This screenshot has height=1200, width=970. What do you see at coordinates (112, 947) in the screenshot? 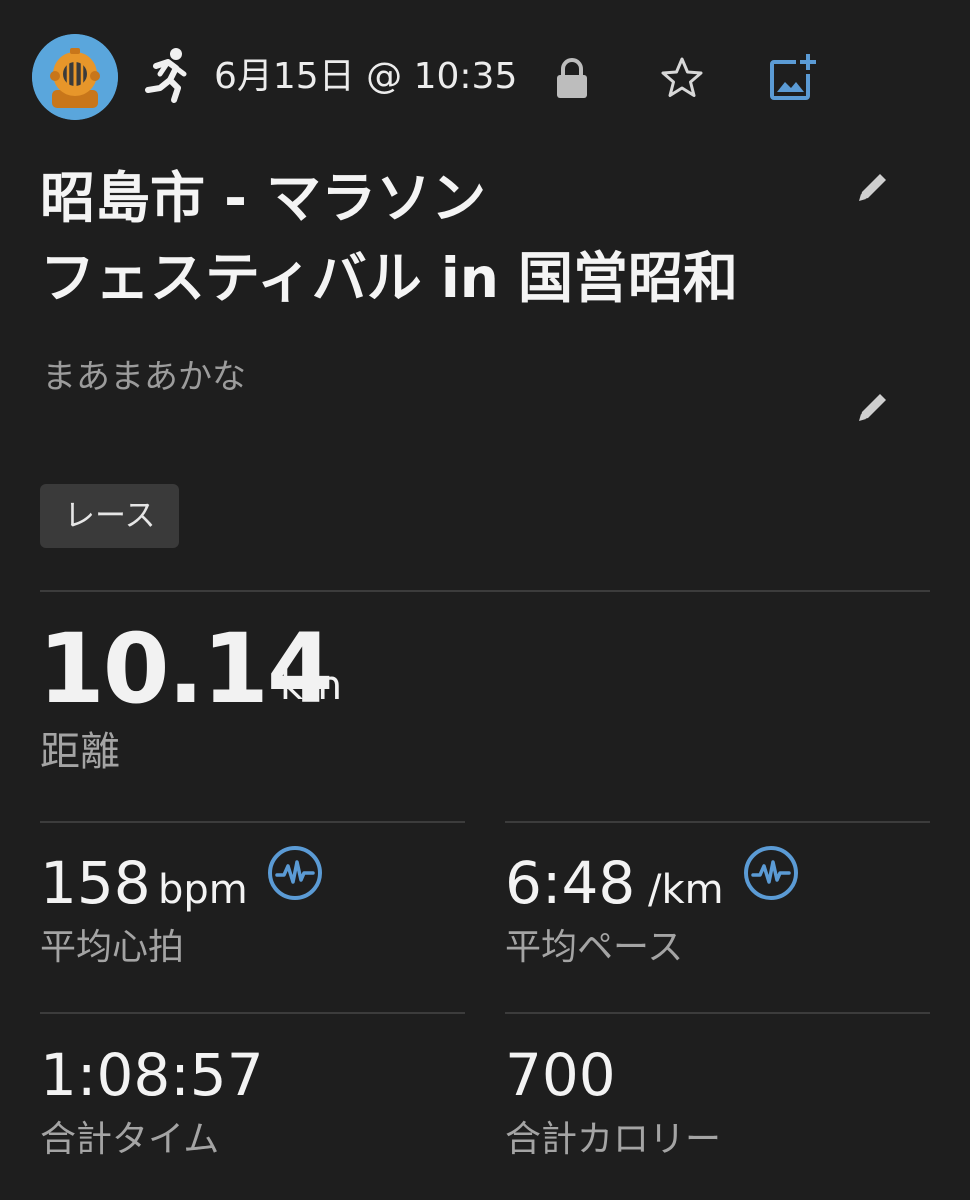
I see `avg-heart-rate-label: 平均心拍` at bounding box center [112, 947].